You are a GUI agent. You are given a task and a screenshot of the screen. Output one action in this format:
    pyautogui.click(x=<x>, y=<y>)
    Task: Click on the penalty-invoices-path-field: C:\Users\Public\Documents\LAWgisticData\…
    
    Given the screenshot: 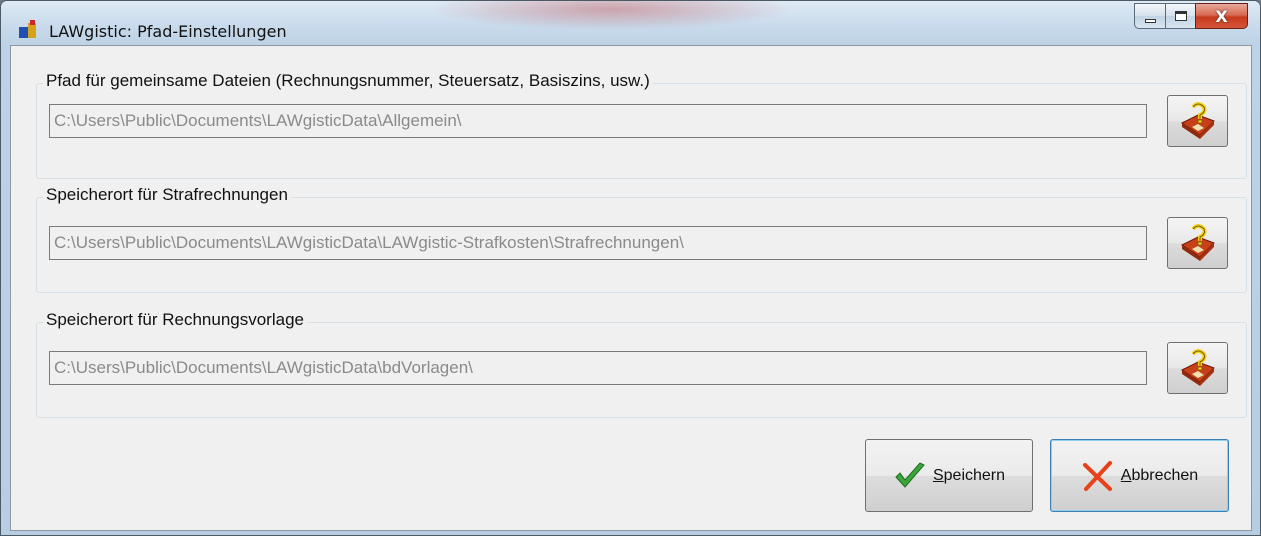 What is the action you would take?
    pyautogui.click(x=598, y=243)
    